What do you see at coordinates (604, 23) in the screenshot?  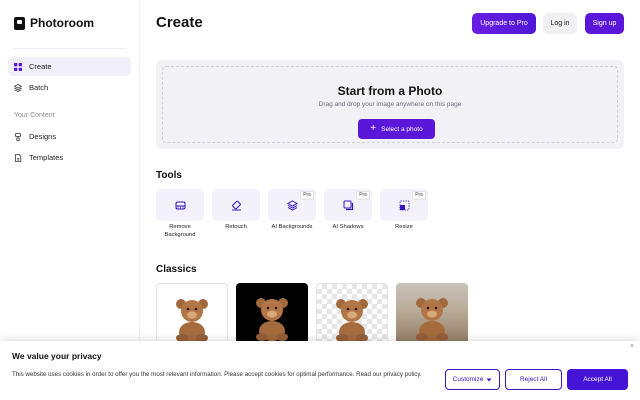 I see `signup-button: Sign up` at bounding box center [604, 23].